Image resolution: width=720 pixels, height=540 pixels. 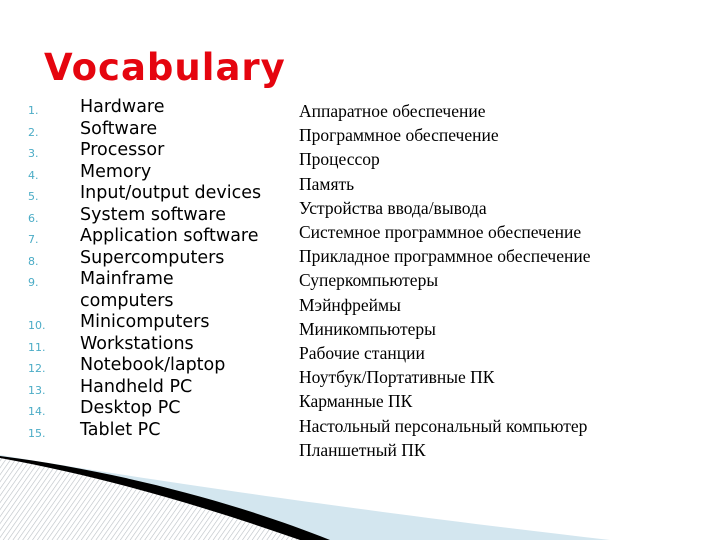 I want to click on decor-black-wedge, so click(x=165, y=498).